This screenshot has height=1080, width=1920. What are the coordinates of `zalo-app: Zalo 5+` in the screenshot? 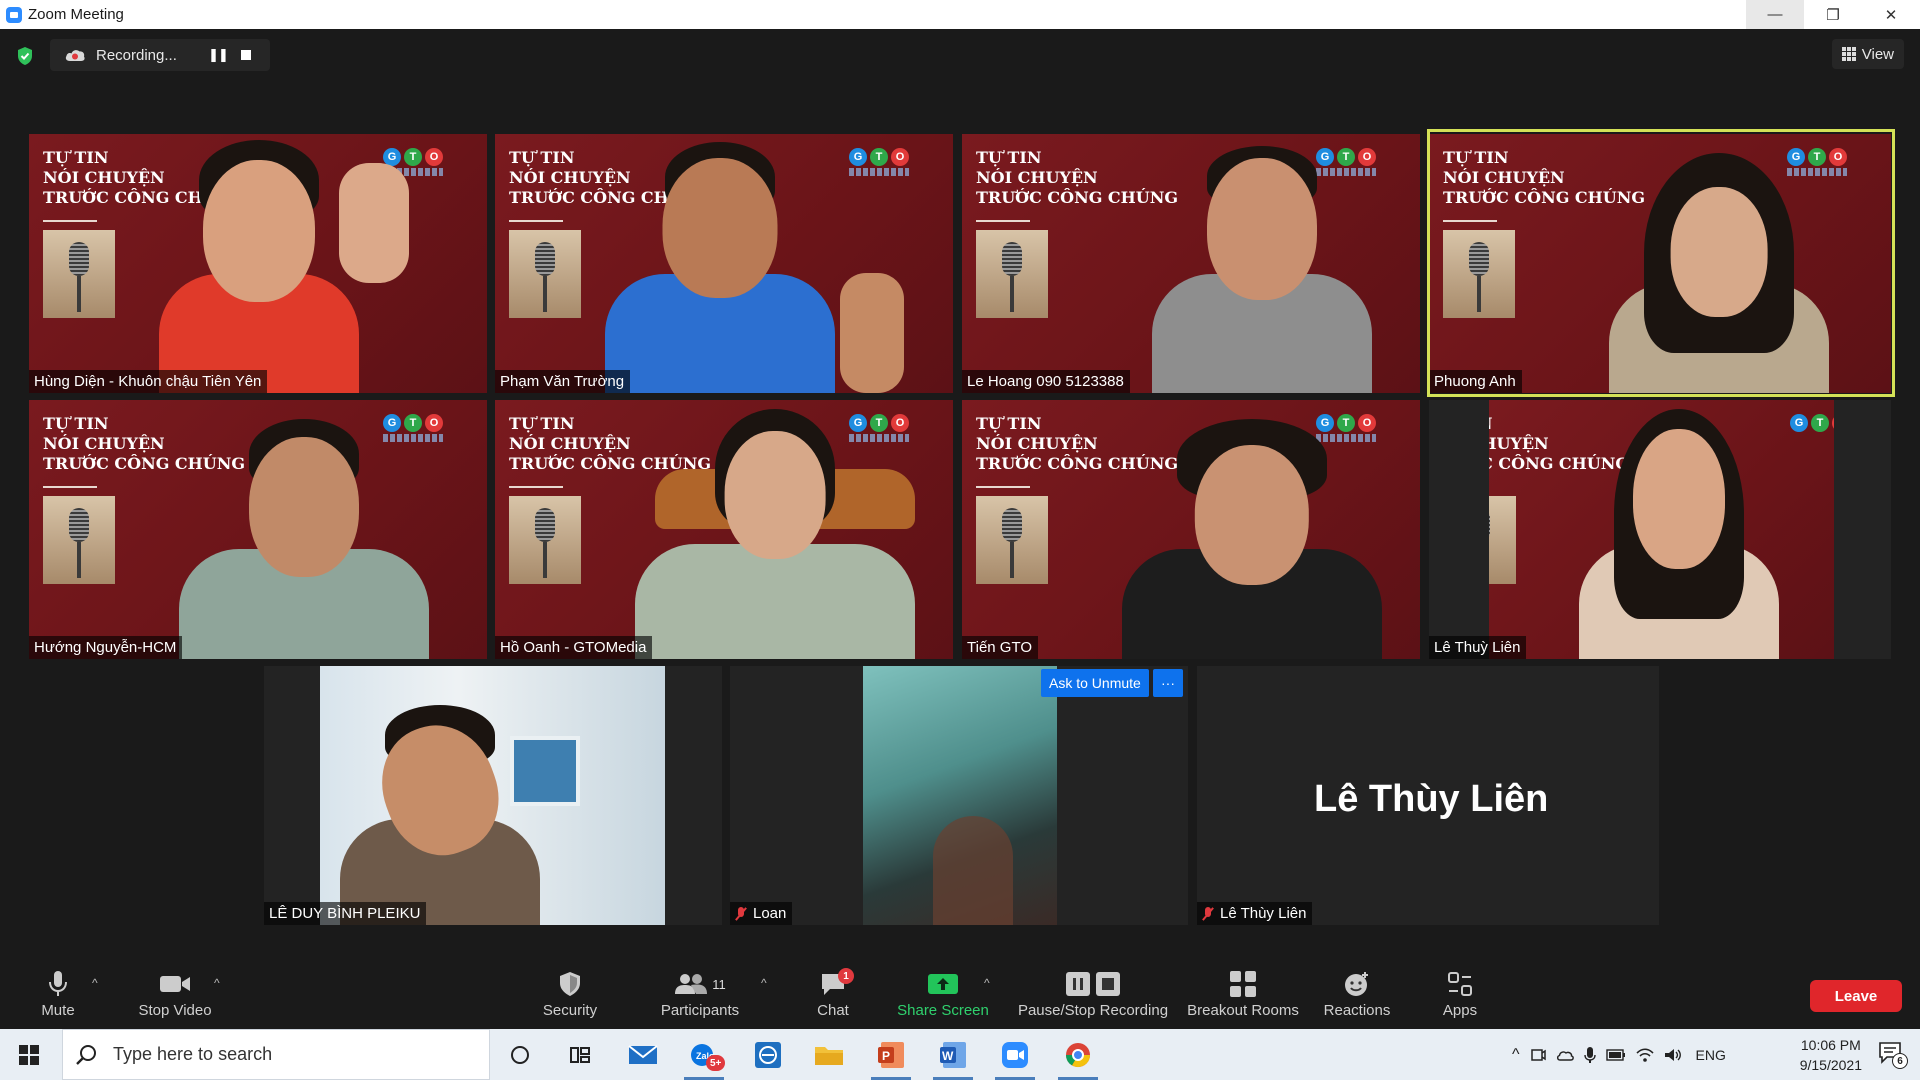 It's located at (704, 1054).